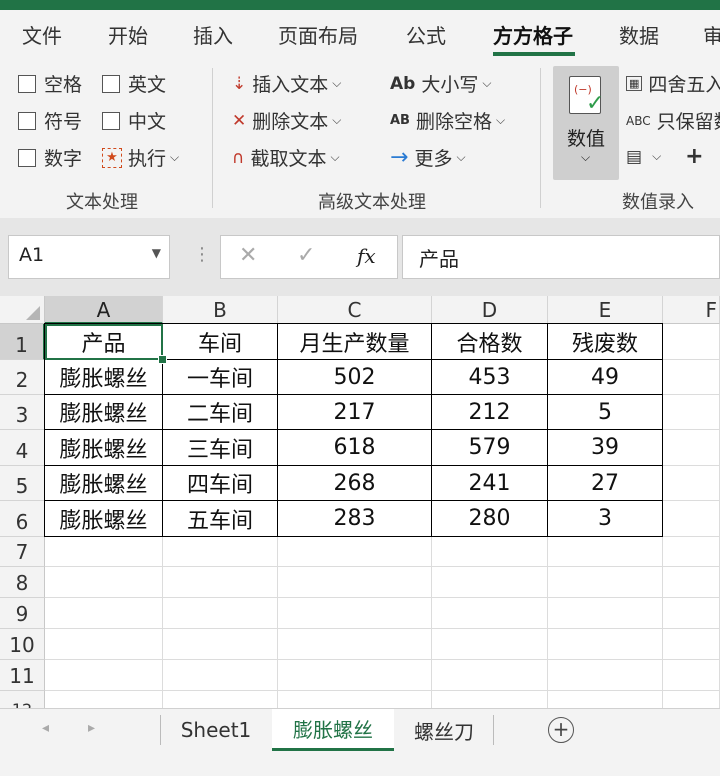  What do you see at coordinates (605, 518) in the screenshot?
I see `table-cell: 3` at bounding box center [605, 518].